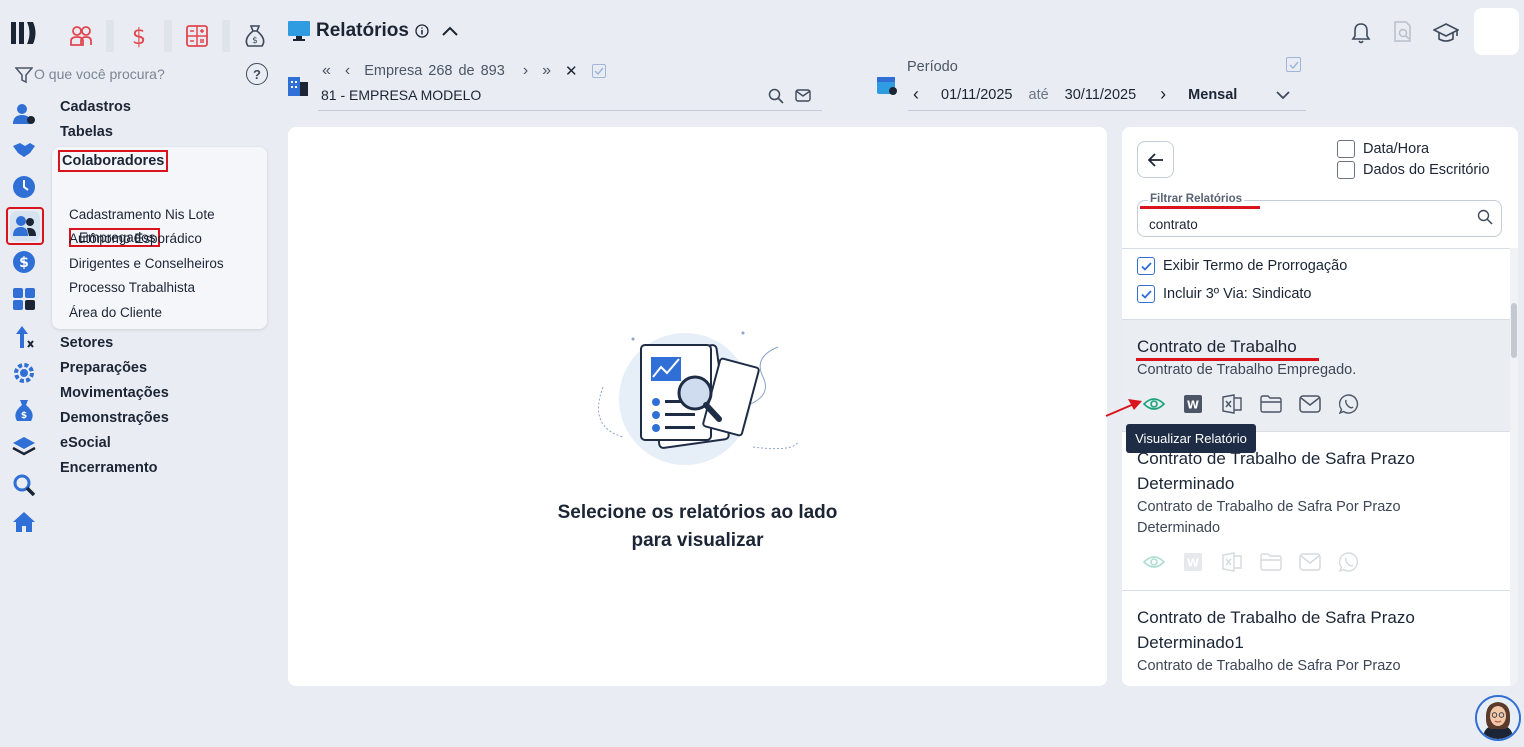  Describe the element at coordinates (24, 114) in the screenshot. I see `user-settings-icon` at that location.